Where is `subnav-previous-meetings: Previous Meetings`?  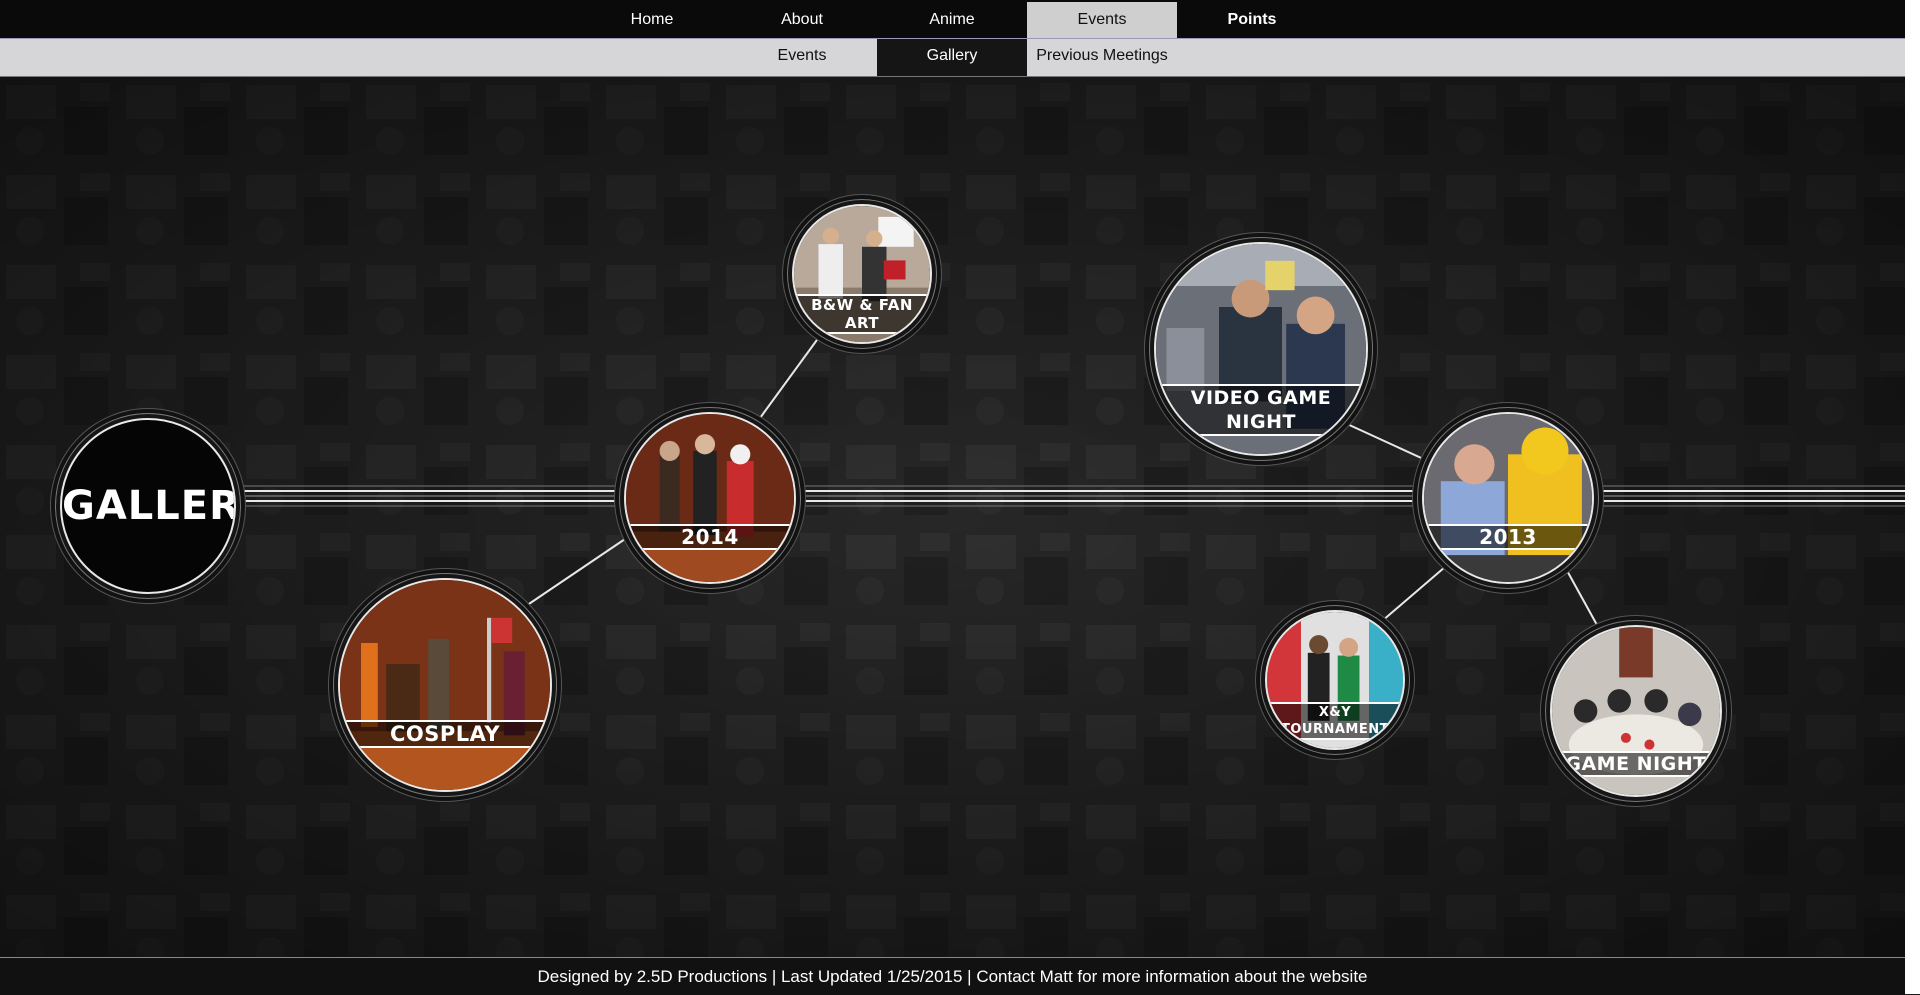
subnav-previous-meetings: Previous Meetings is located at coordinates (1102, 57).